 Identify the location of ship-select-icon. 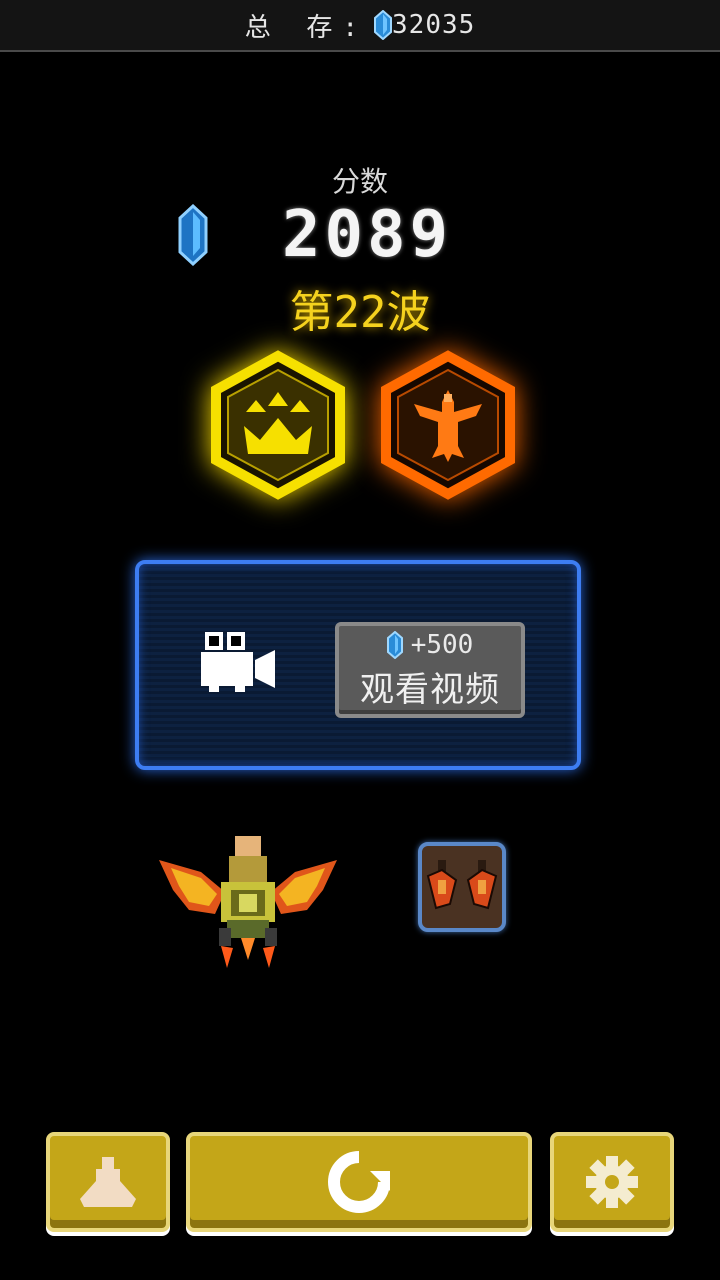
(108, 1182).